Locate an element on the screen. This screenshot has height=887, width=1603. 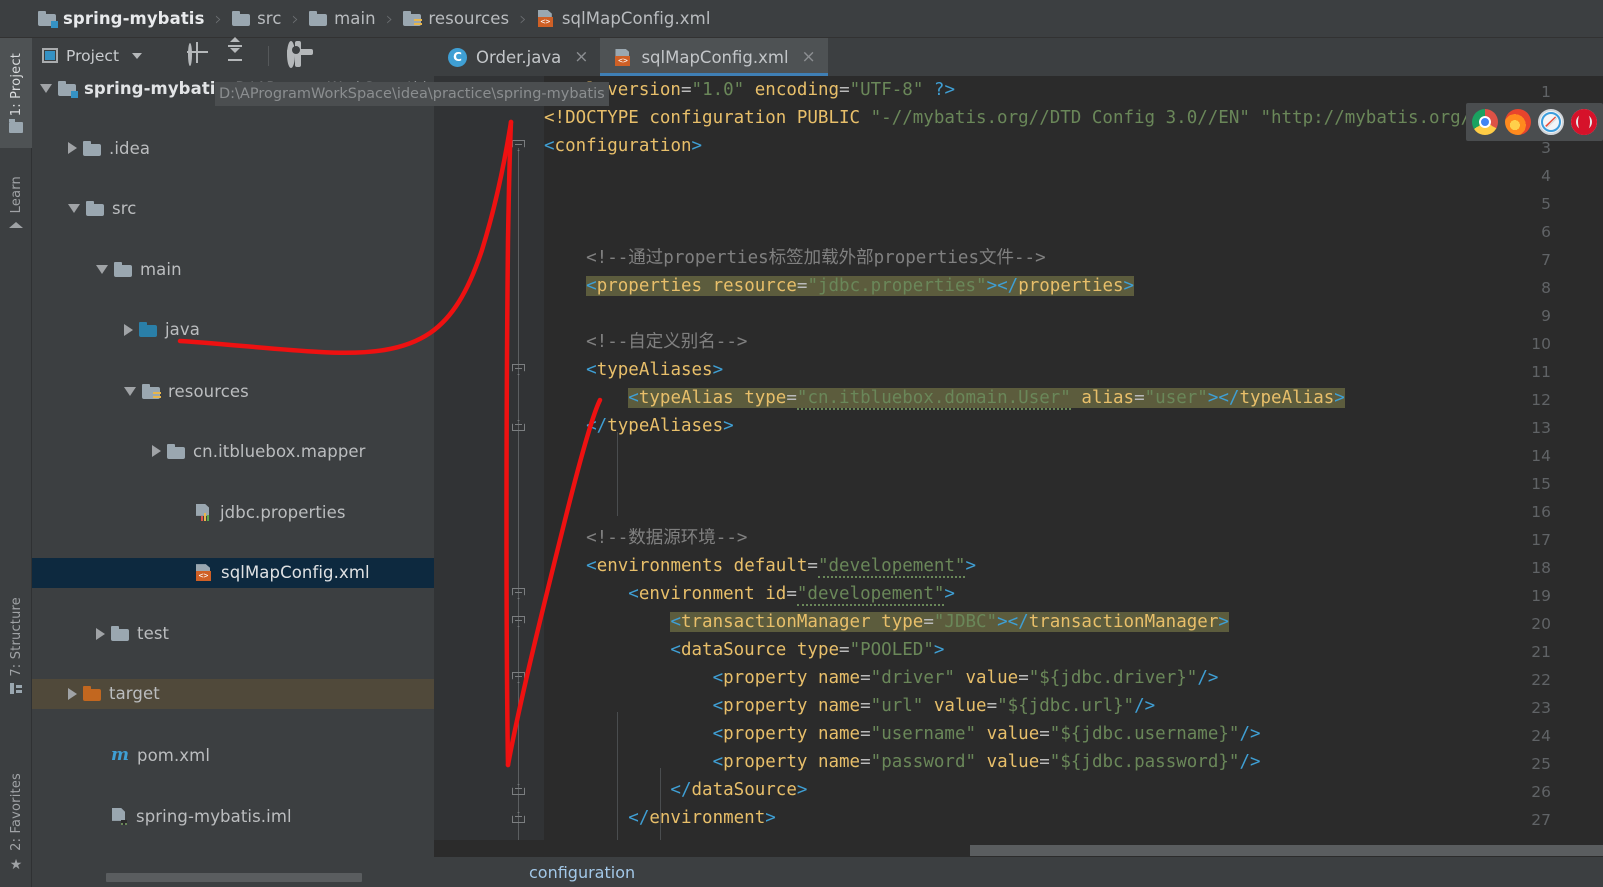
gear-icon is located at coordinates (294, 54).